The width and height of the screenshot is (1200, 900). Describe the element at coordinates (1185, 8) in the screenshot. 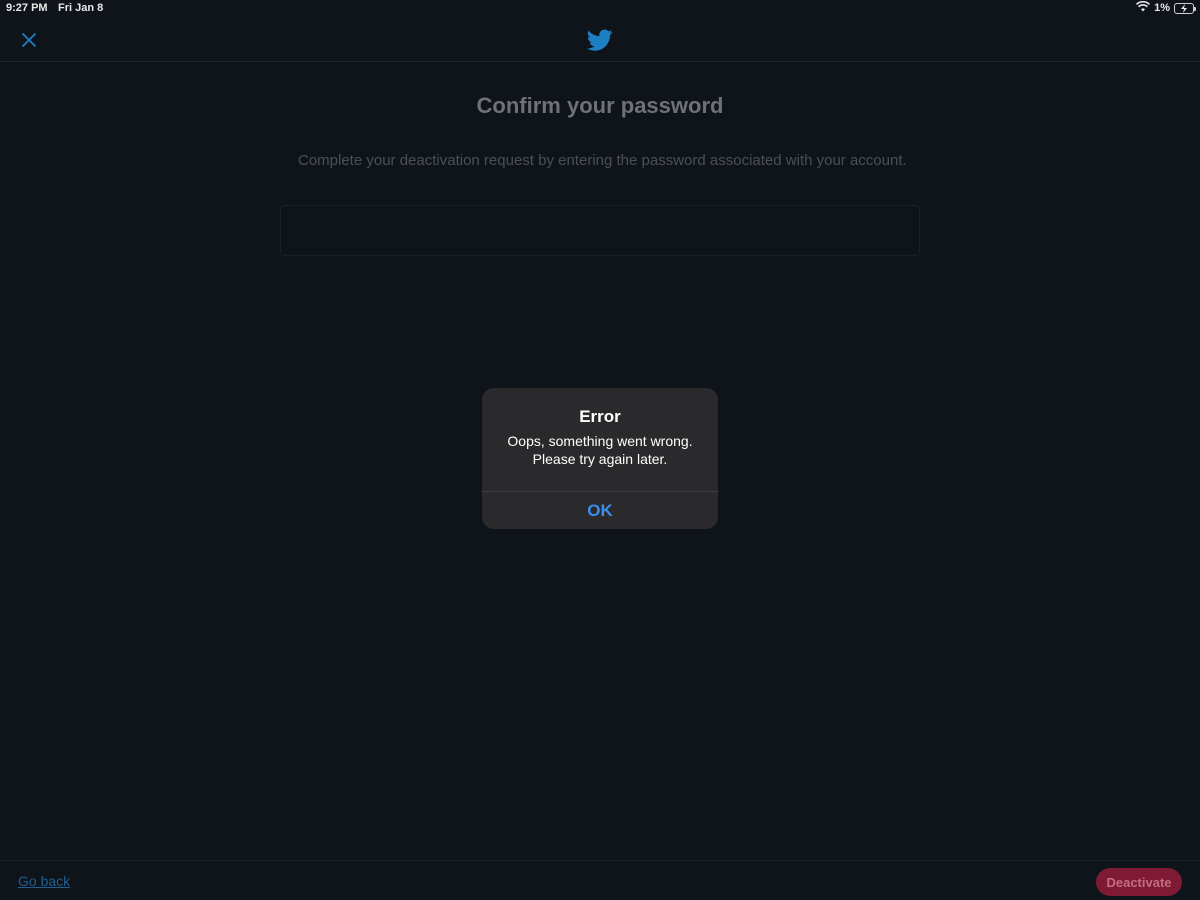

I see `battery-icon` at that location.